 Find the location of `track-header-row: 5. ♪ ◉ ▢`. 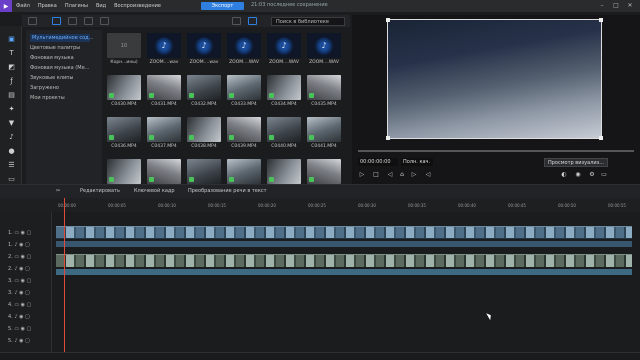

track-header-row: 5. ♪ ◉ ▢ is located at coordinates (19, 341).